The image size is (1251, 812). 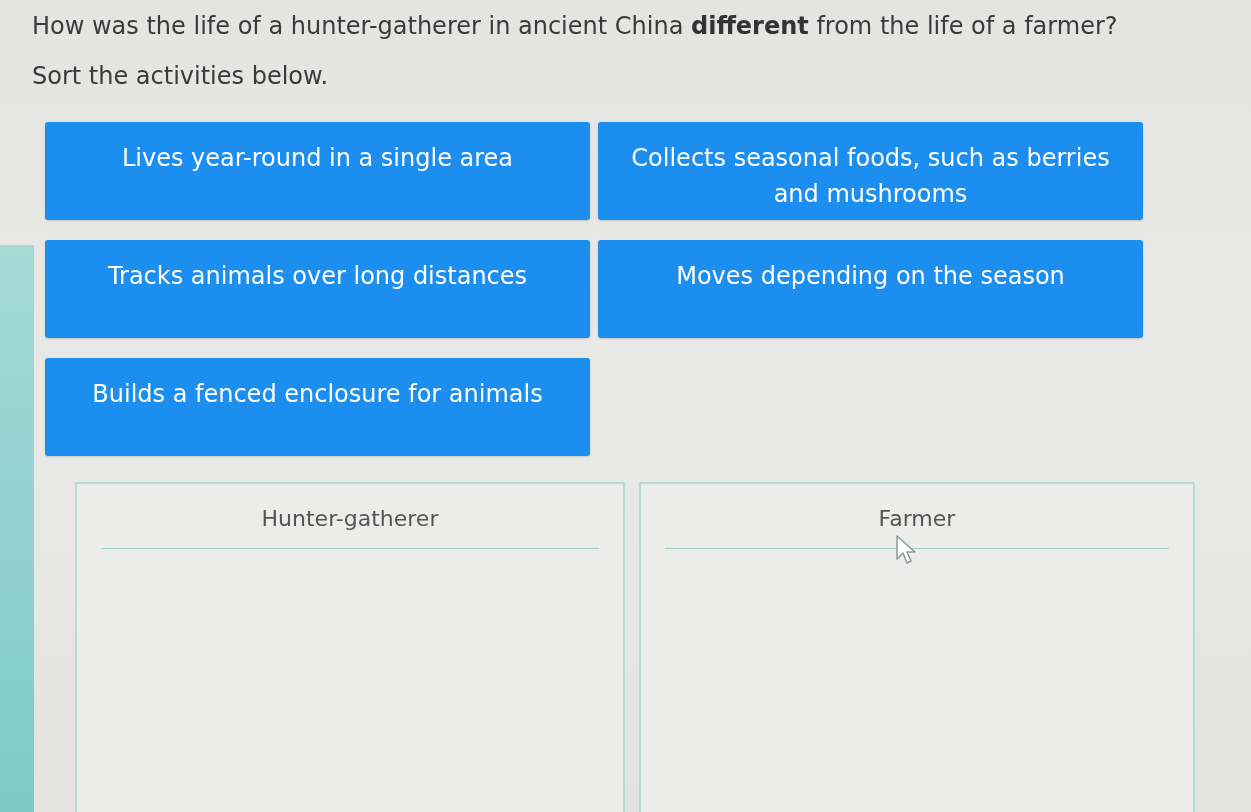 I want to click on activity-card: Lives year-round in a single area, so click(x=317, y=171).